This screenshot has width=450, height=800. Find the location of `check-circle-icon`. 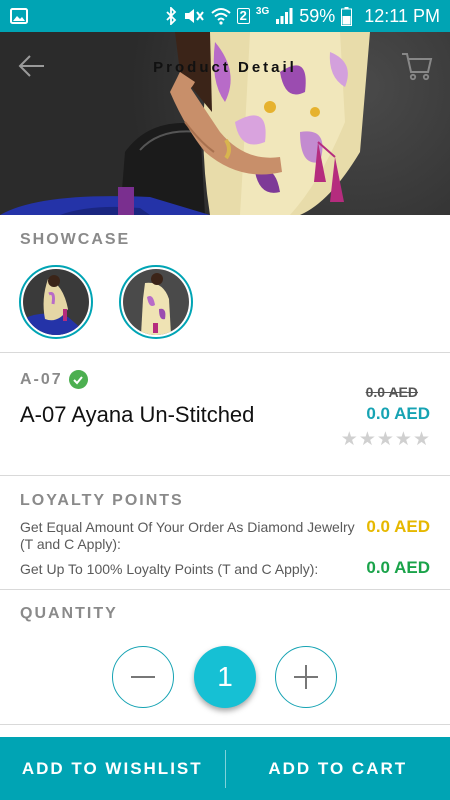

check-circle-icon is located at coordinates (78, 379).